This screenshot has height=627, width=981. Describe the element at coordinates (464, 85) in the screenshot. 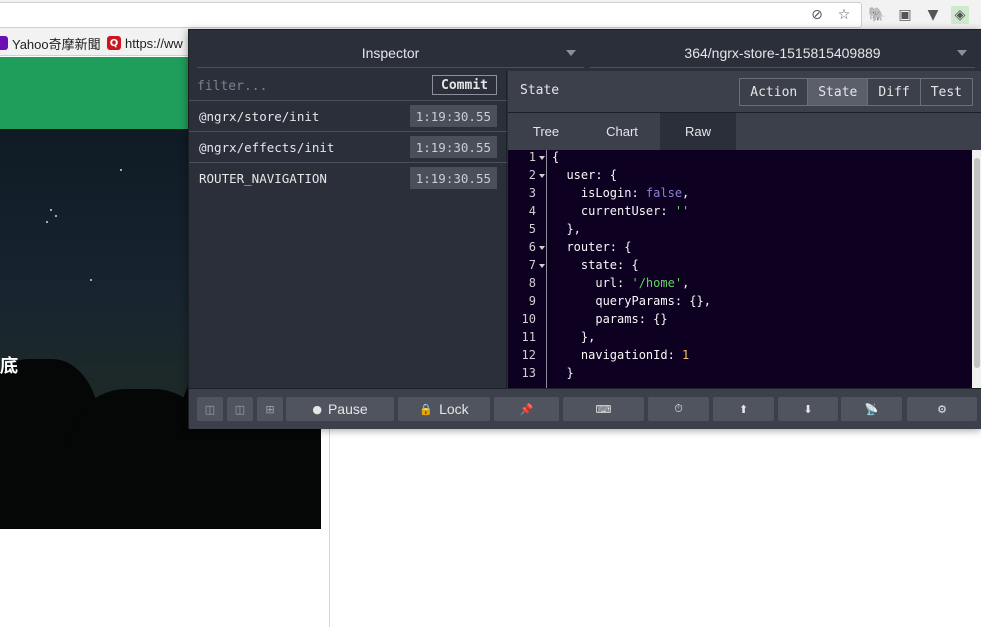

I see `commit-button: Commit` at that location.